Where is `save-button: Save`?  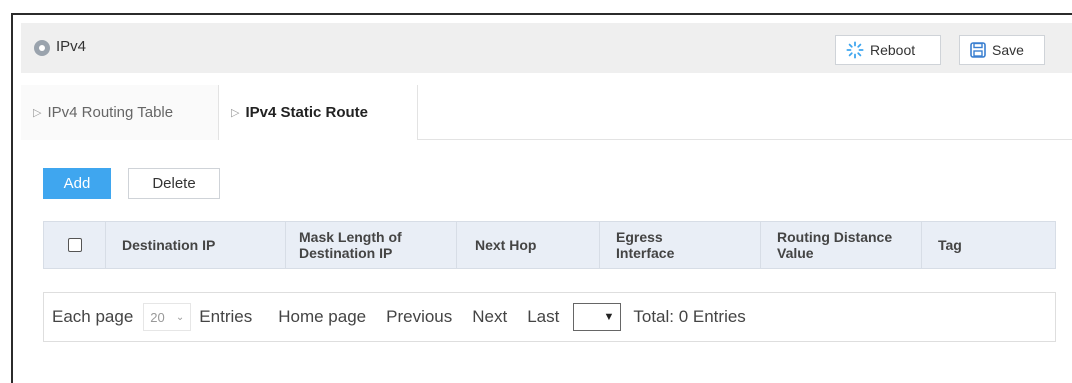 save-button: Save is located at coordinates (1002, 50).